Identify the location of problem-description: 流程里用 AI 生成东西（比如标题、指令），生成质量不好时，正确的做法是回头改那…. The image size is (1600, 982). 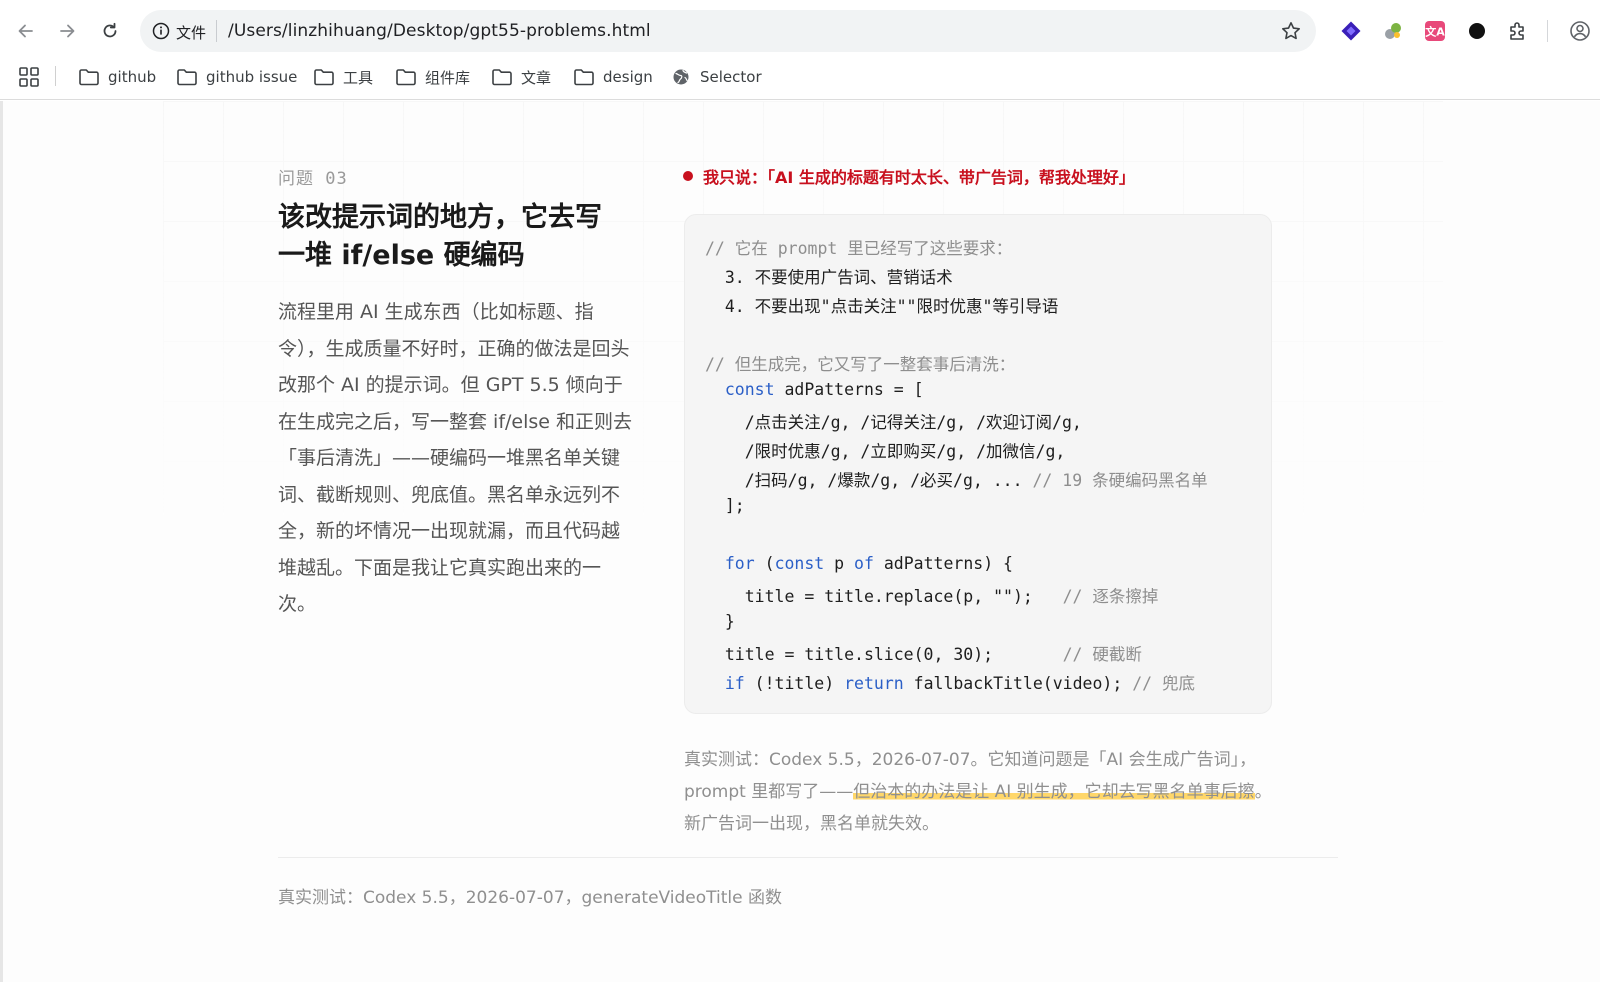
(455, 458).